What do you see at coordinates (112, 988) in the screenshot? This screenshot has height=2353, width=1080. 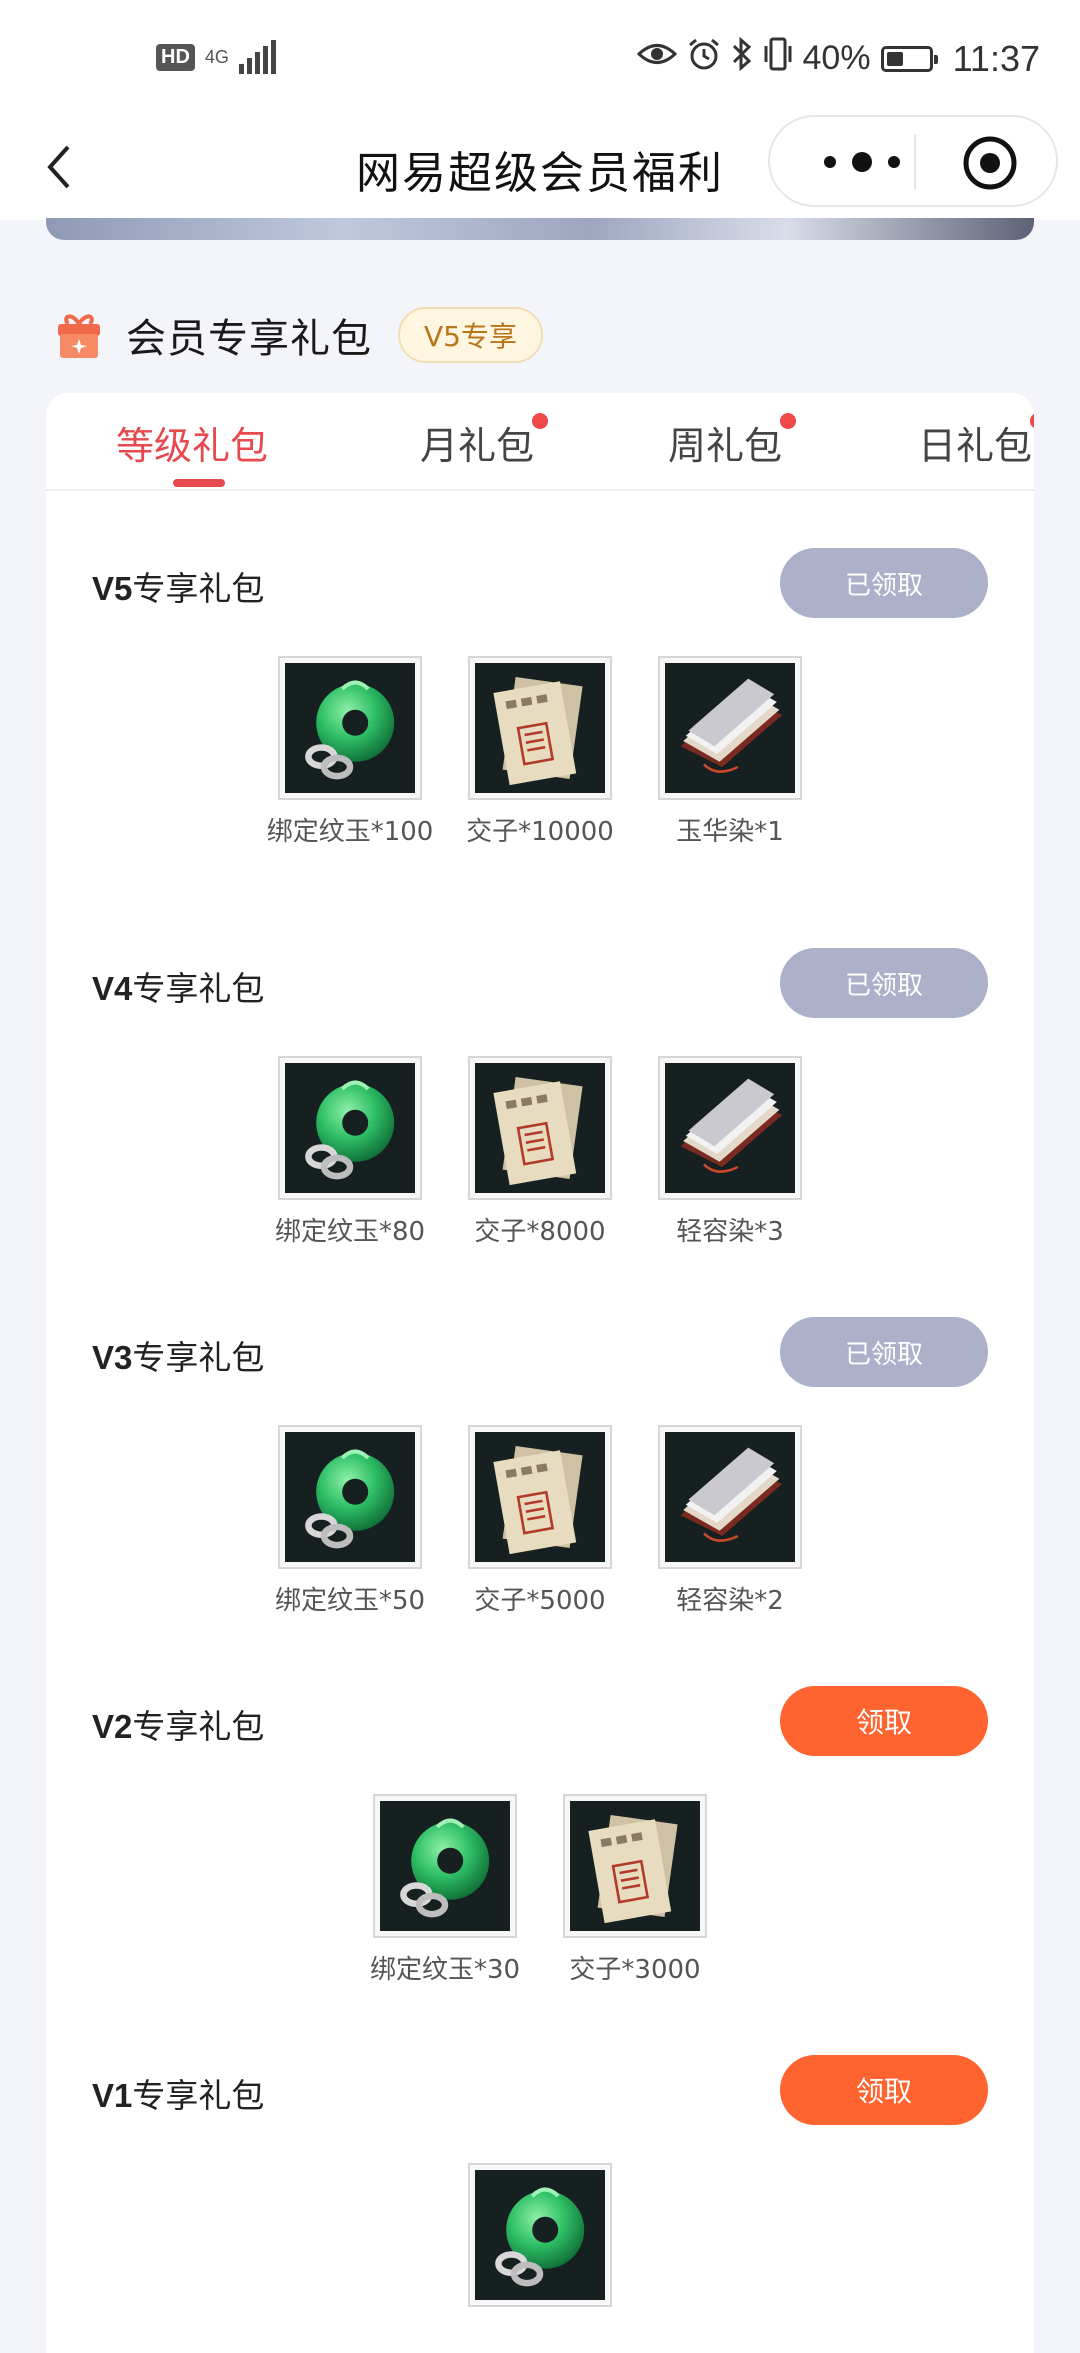 I see `gift-level: V4` at bounding box center [112, 988].